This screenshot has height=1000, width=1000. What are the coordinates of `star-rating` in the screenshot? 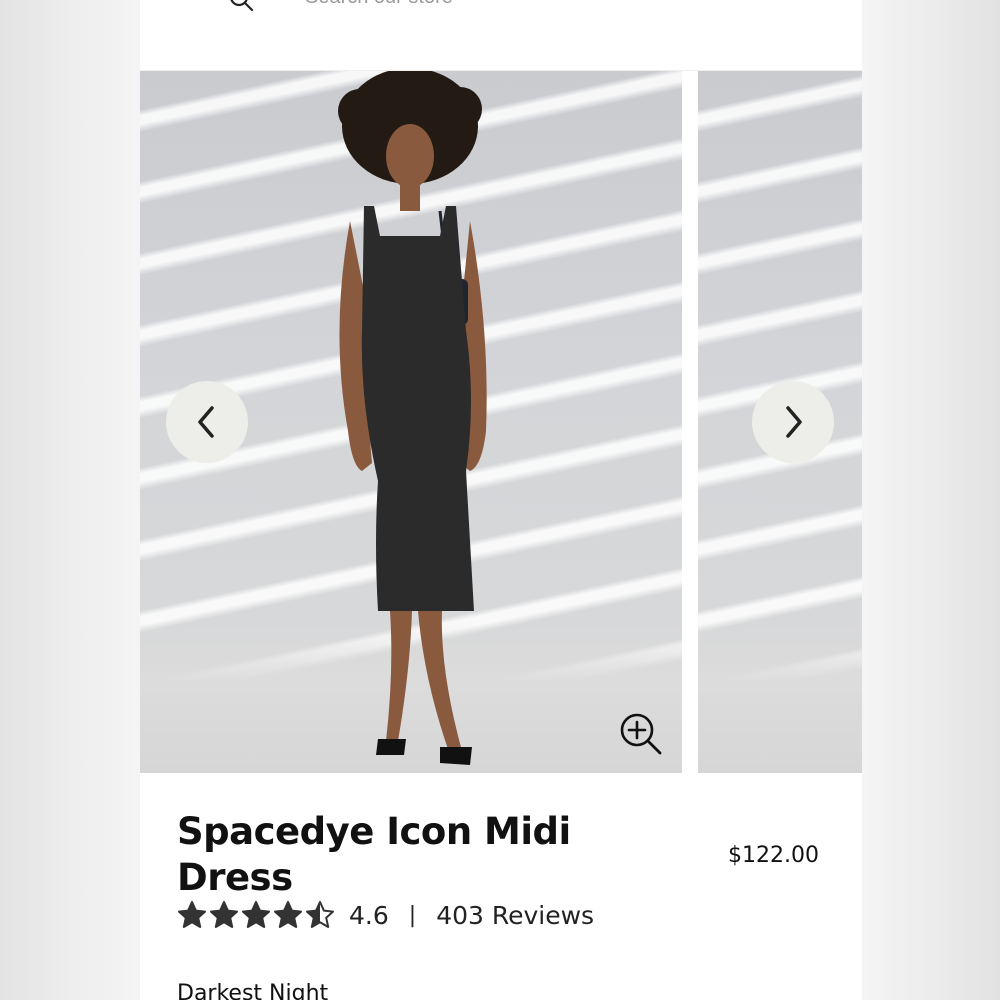 It's located at (256, 915).